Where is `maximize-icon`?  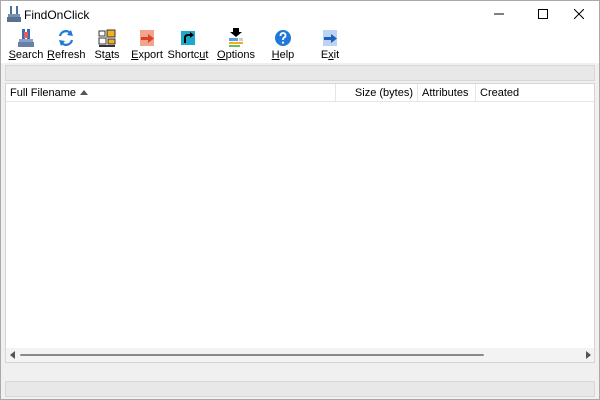 maximize-icon is located at coordinates (543, 14).